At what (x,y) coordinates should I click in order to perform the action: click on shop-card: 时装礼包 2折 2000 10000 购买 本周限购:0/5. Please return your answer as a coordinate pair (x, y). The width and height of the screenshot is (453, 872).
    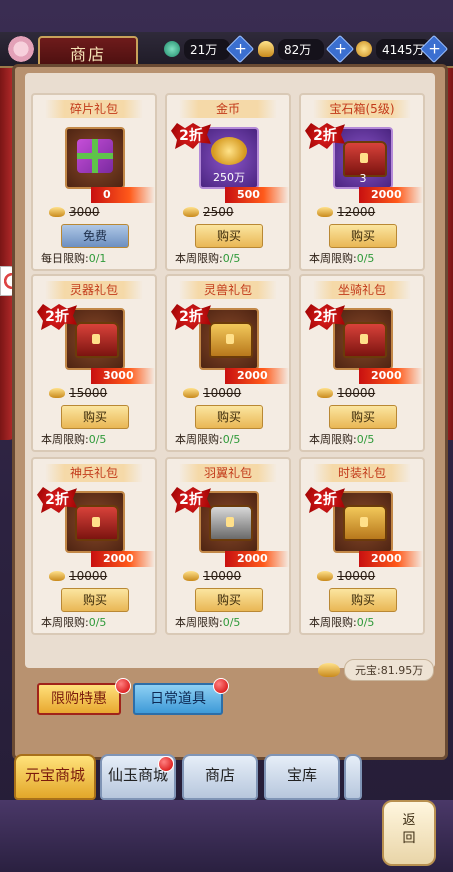
    Looking at the image, I should click on (362, 546).